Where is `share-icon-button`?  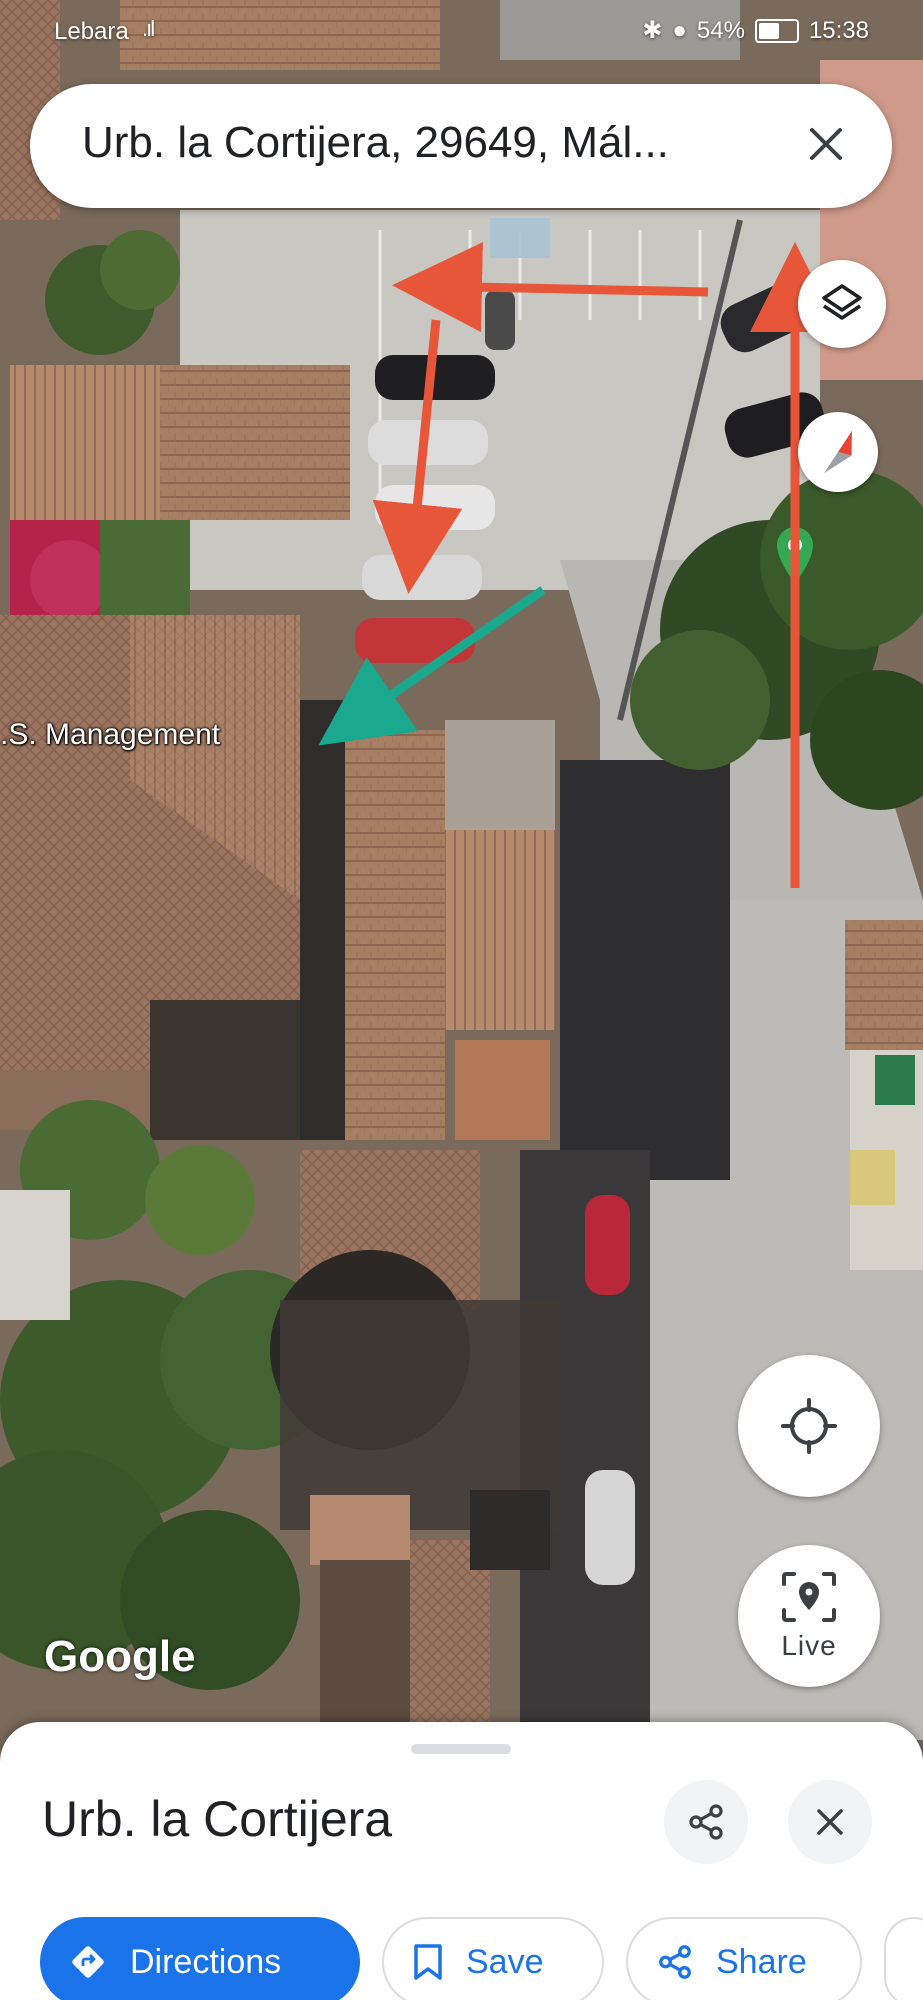 share-icon-button is located at coordinates (706, 1822).